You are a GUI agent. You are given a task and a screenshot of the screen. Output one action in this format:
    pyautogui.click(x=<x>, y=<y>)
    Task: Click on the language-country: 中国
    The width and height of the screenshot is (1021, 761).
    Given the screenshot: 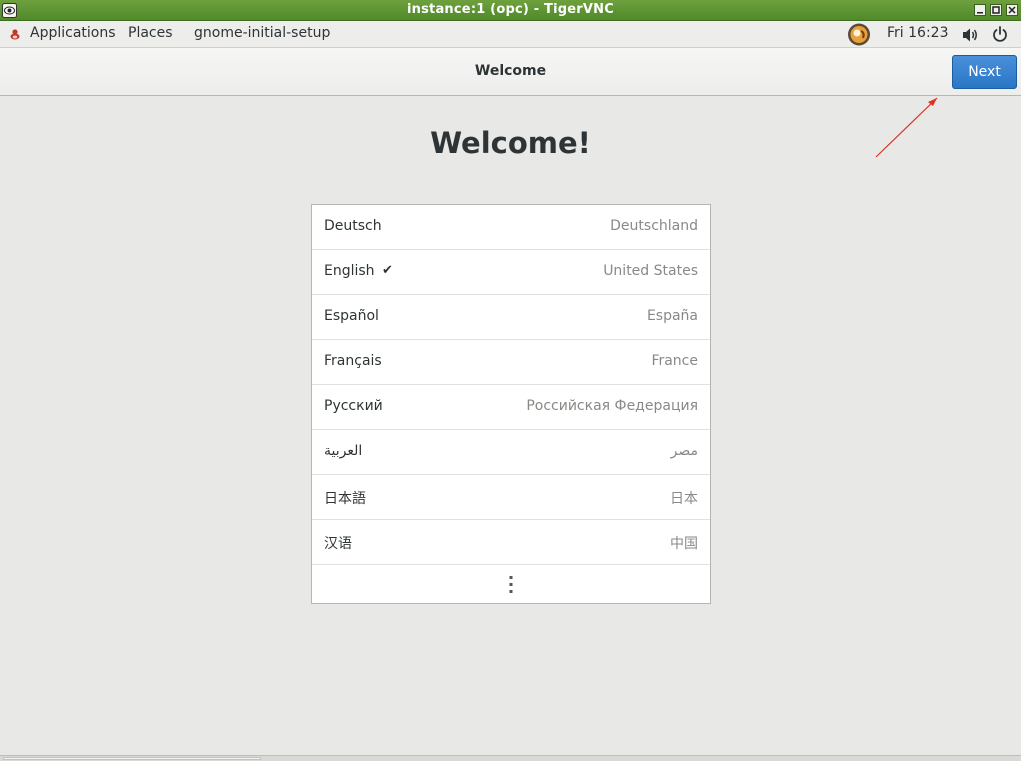 What is the action you would take?
    pyautogui.click(x=684, y=544)
    